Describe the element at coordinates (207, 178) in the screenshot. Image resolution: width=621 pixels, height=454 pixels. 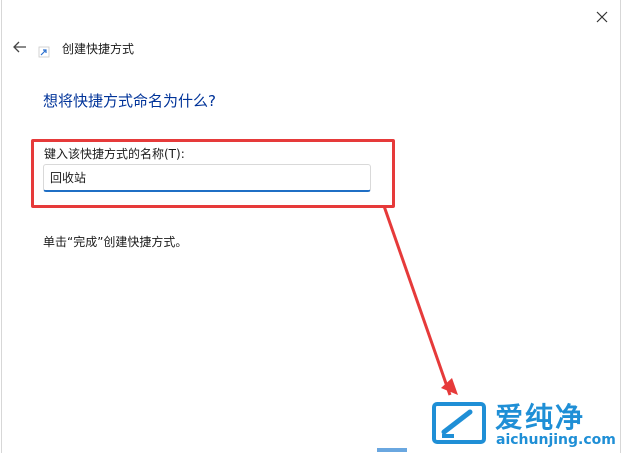
I see `shortcut-name-input` at that location.